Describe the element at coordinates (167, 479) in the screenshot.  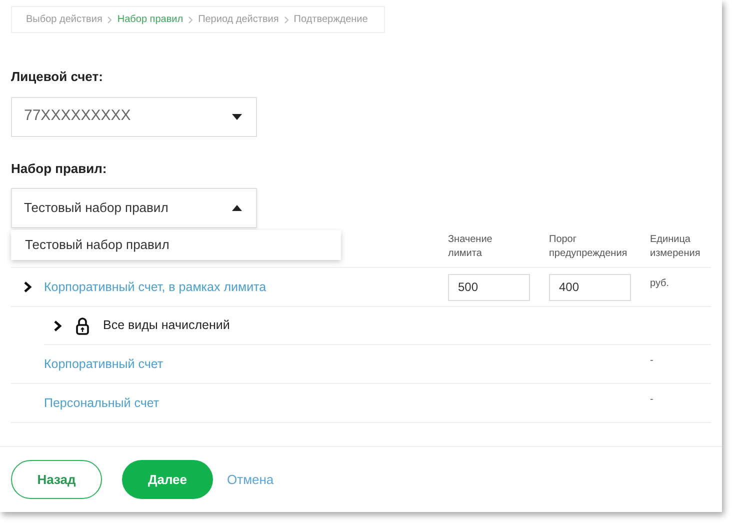
I see `next-button: Далее` at that location.